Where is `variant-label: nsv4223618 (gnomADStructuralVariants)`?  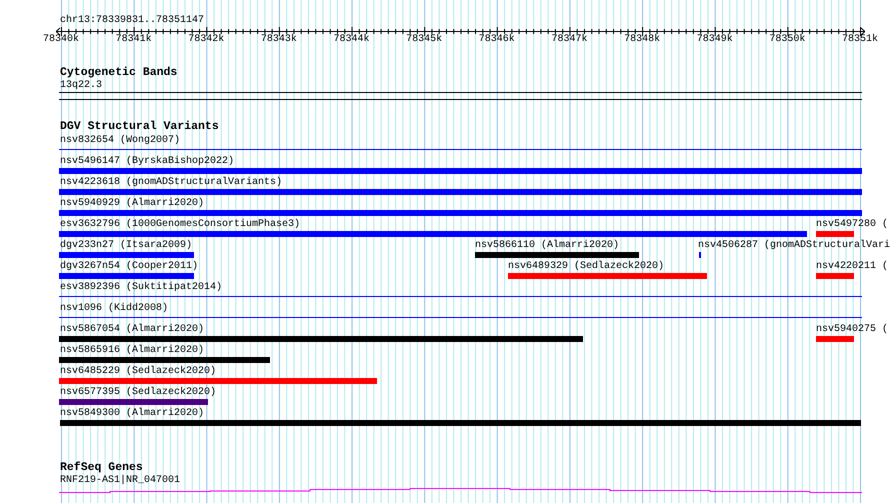
variant-label: nsv4223618 (gnomADStructuralVariants) is located at coordinates (171, 182).